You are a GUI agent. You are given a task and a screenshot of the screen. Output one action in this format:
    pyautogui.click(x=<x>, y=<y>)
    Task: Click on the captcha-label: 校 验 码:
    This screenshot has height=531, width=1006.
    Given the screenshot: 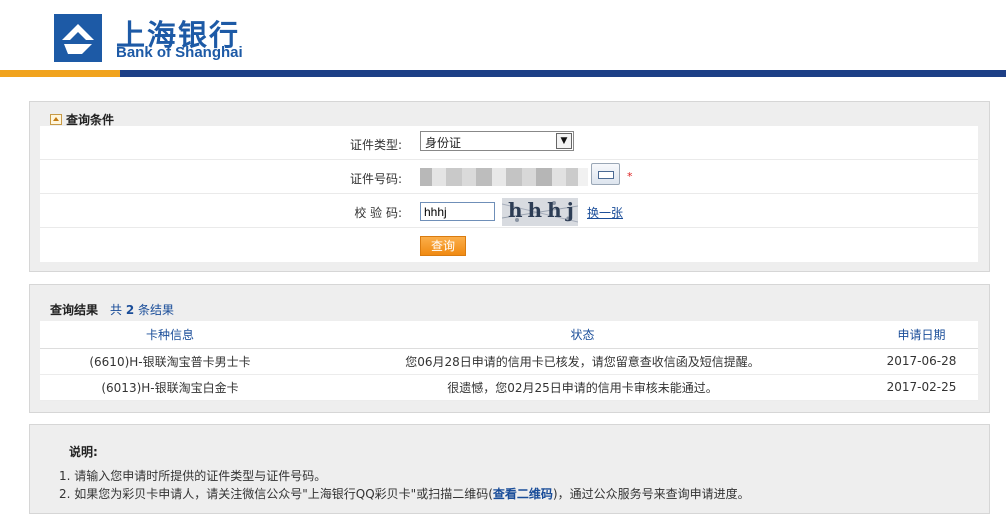 What is the action you would take?
    pyautogui.click(x=378, y=213)
    